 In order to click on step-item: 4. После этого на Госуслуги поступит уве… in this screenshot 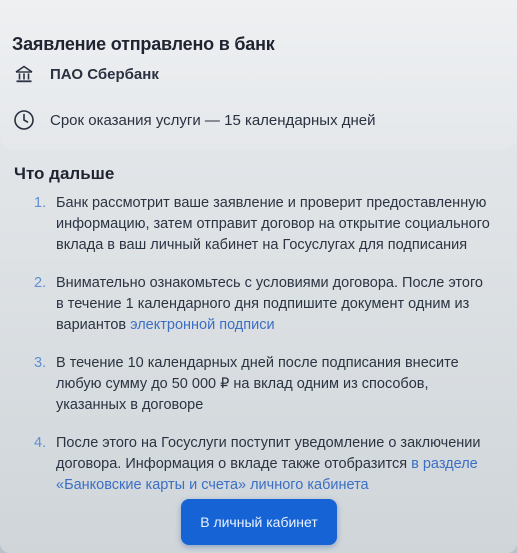, I will do `click(264, 464)`.